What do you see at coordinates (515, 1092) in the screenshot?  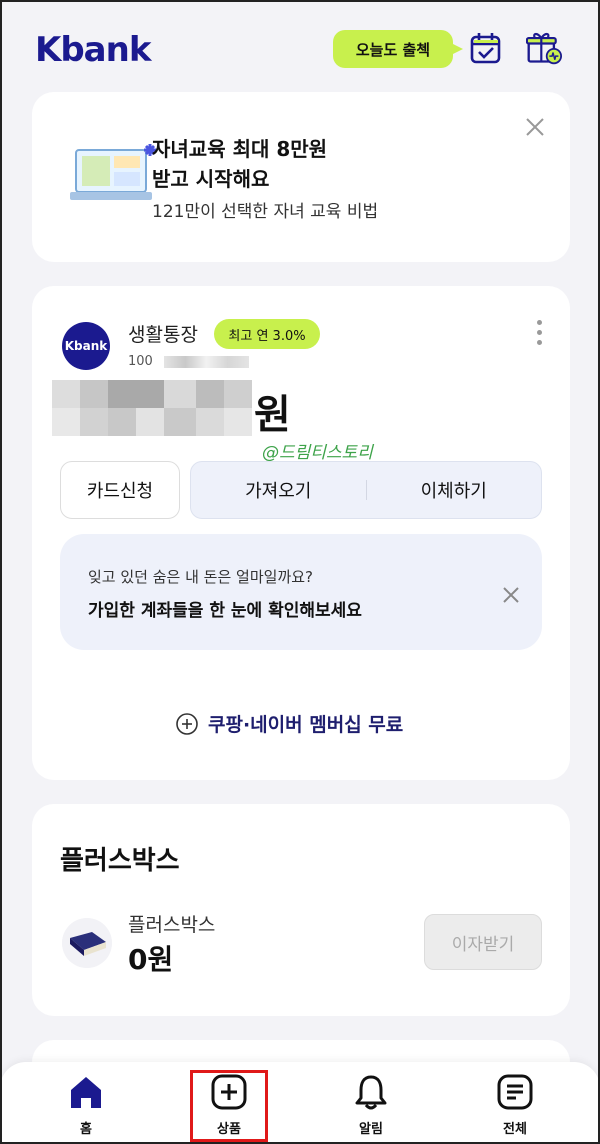 I see `menu-document-icon` at bounding box center [515, 1092].